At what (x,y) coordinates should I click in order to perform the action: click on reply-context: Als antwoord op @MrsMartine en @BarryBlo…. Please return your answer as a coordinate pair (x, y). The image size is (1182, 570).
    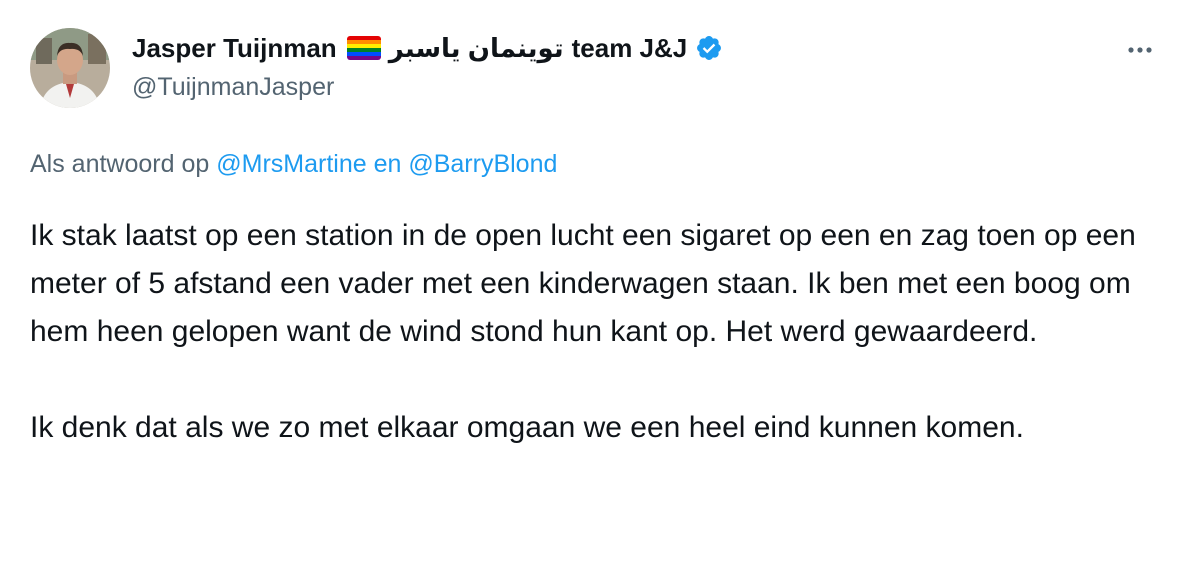
    Looking at the image, I should click on (293, 164).